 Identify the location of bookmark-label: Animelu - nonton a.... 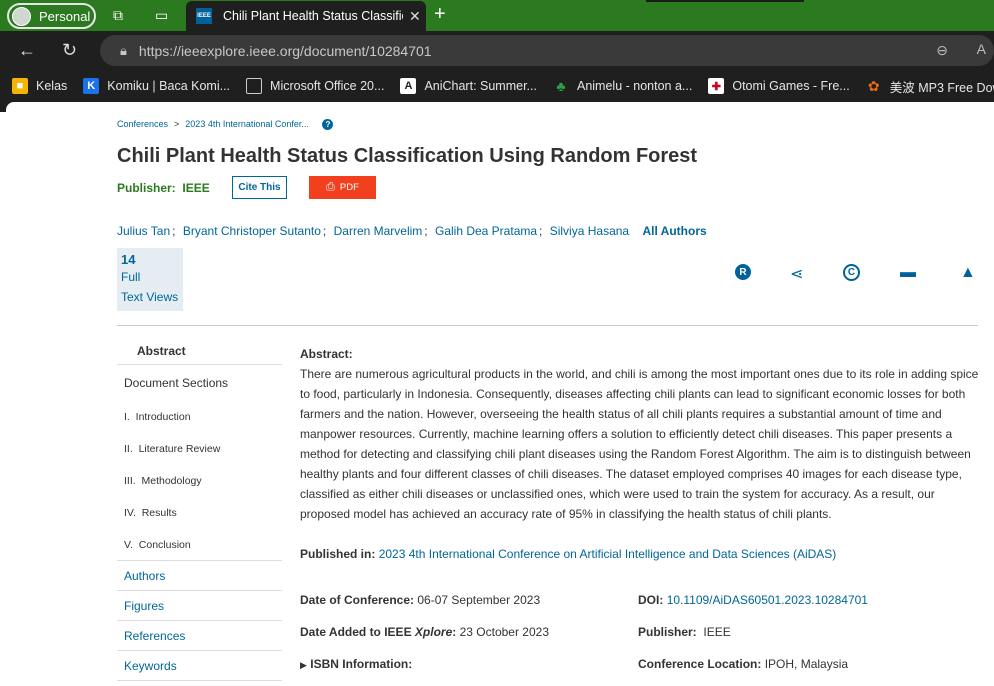
(634, 86).